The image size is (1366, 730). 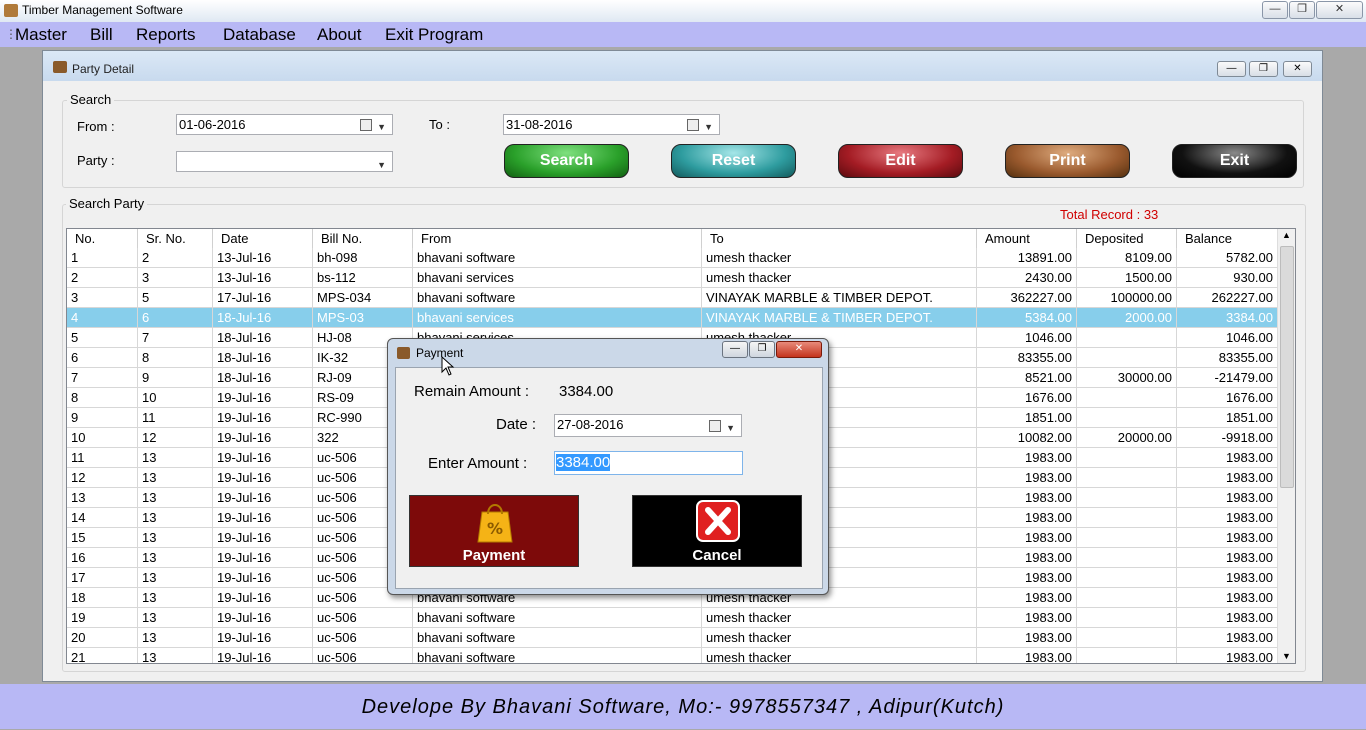 What do you see at coordinates (648, 425) in the screenshot?
I see `payment-date-picker: 27-08-2016 ▼` at bounding box center [648, 425].